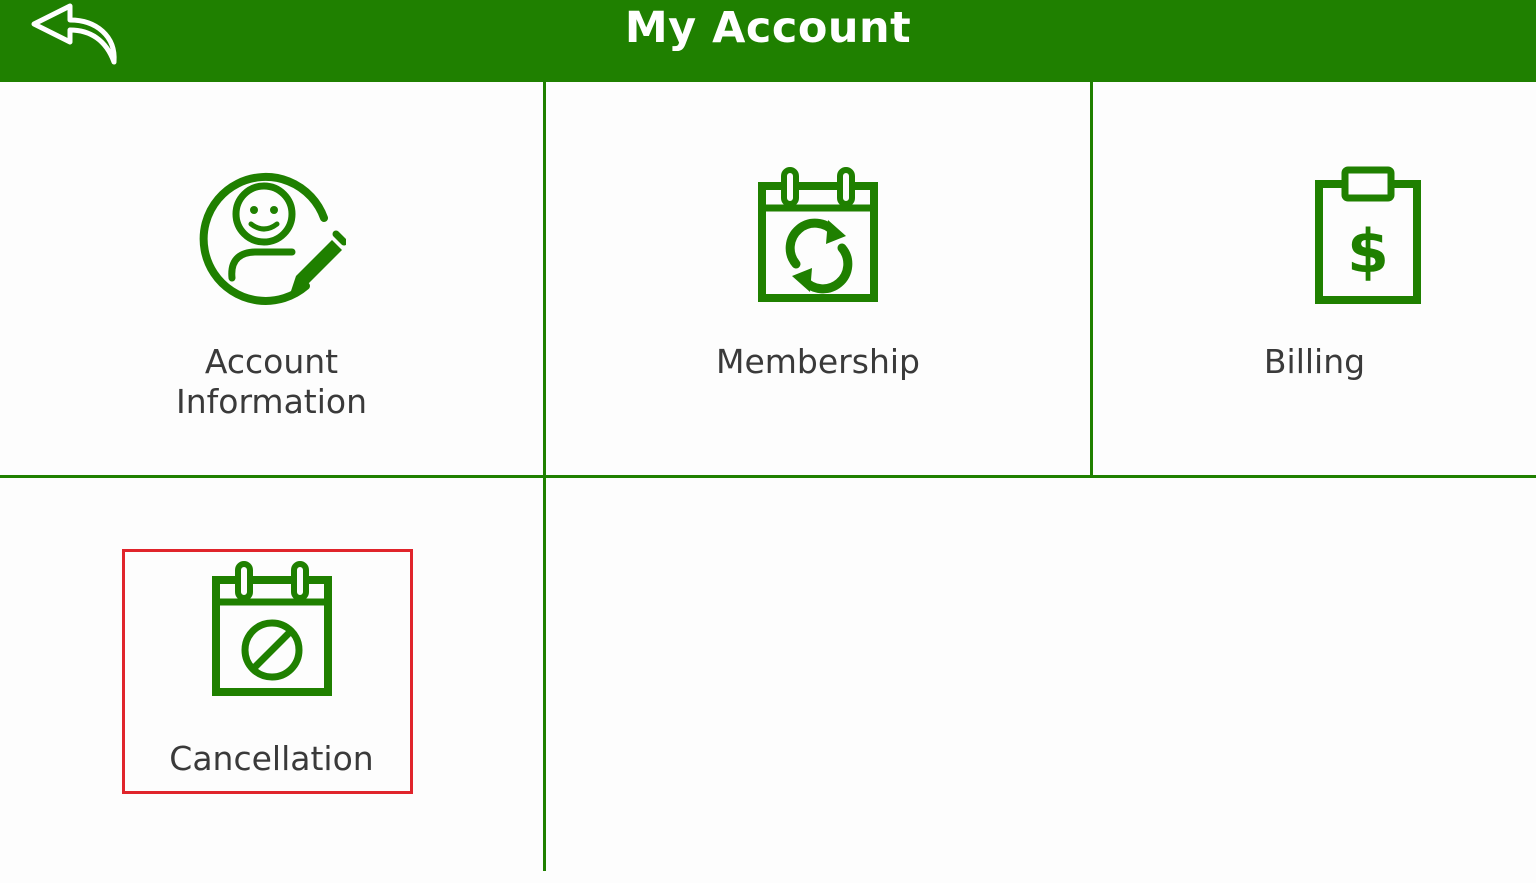 This screenshot has height=883, width=1536. Describe the element at coordinates (271, 381) in the screenshot. I see `tile-label-account-information: Account Information` at that location.